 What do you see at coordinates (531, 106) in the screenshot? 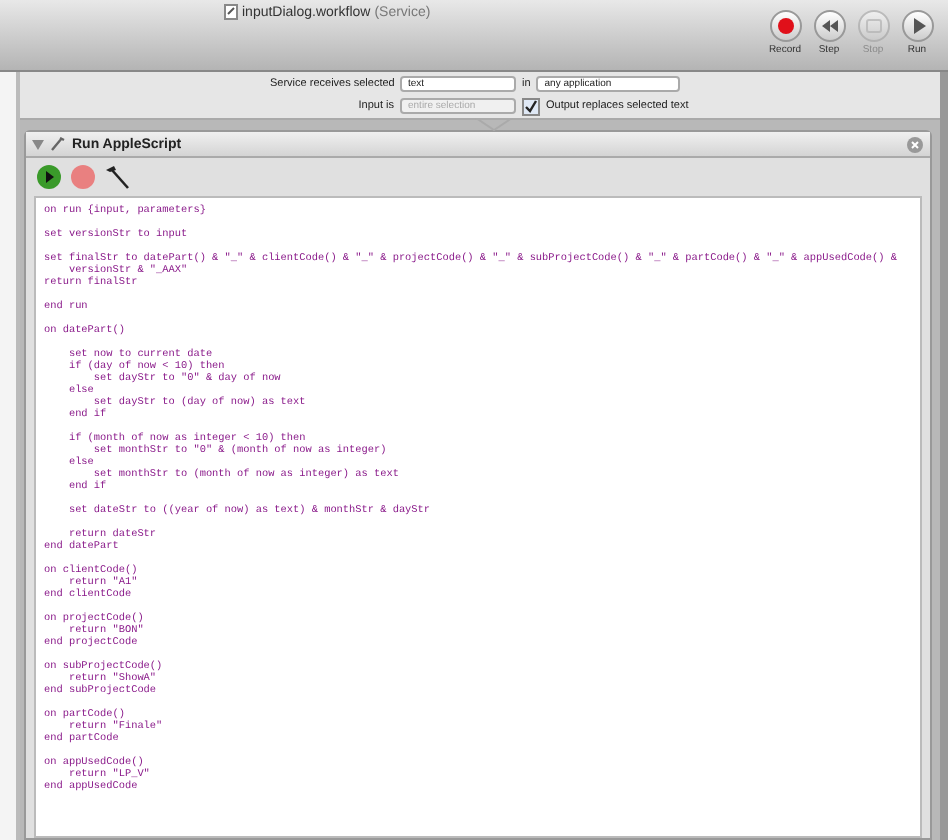
I see `output-replaces-checkbox` at bounding box center [531, 106].